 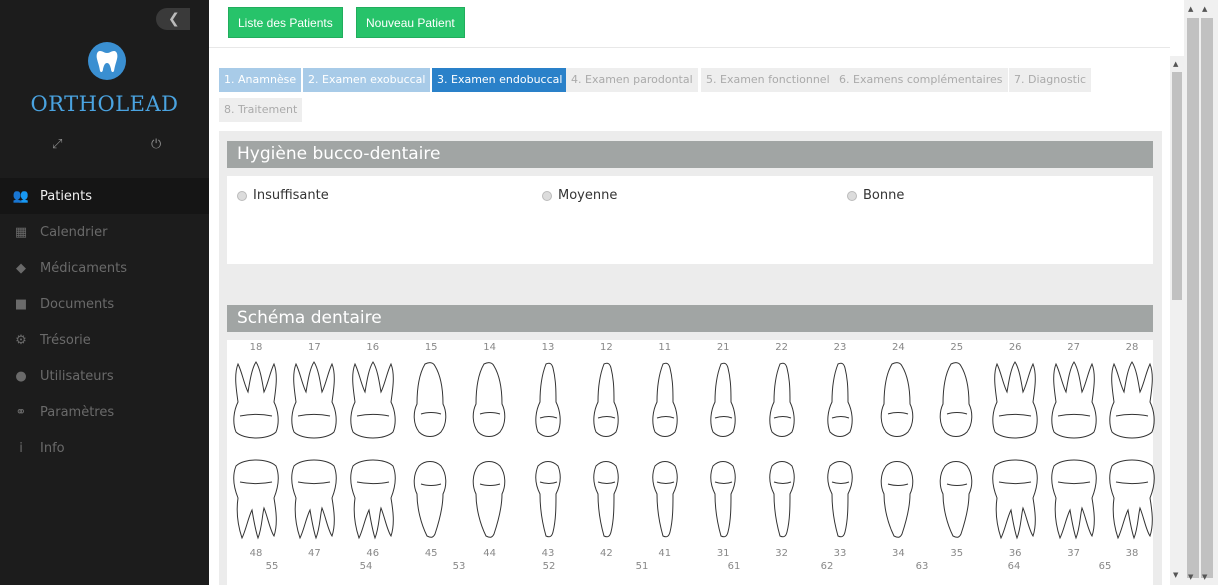 I want to click on step-tab-3: 3. Examen endobuccal, so click(x=500, y=80).